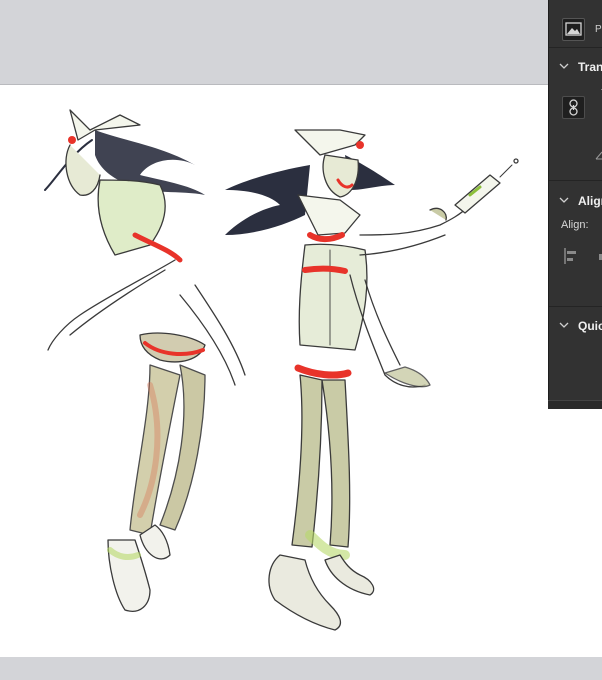  I want to click on link-icon, so click(573, 107).